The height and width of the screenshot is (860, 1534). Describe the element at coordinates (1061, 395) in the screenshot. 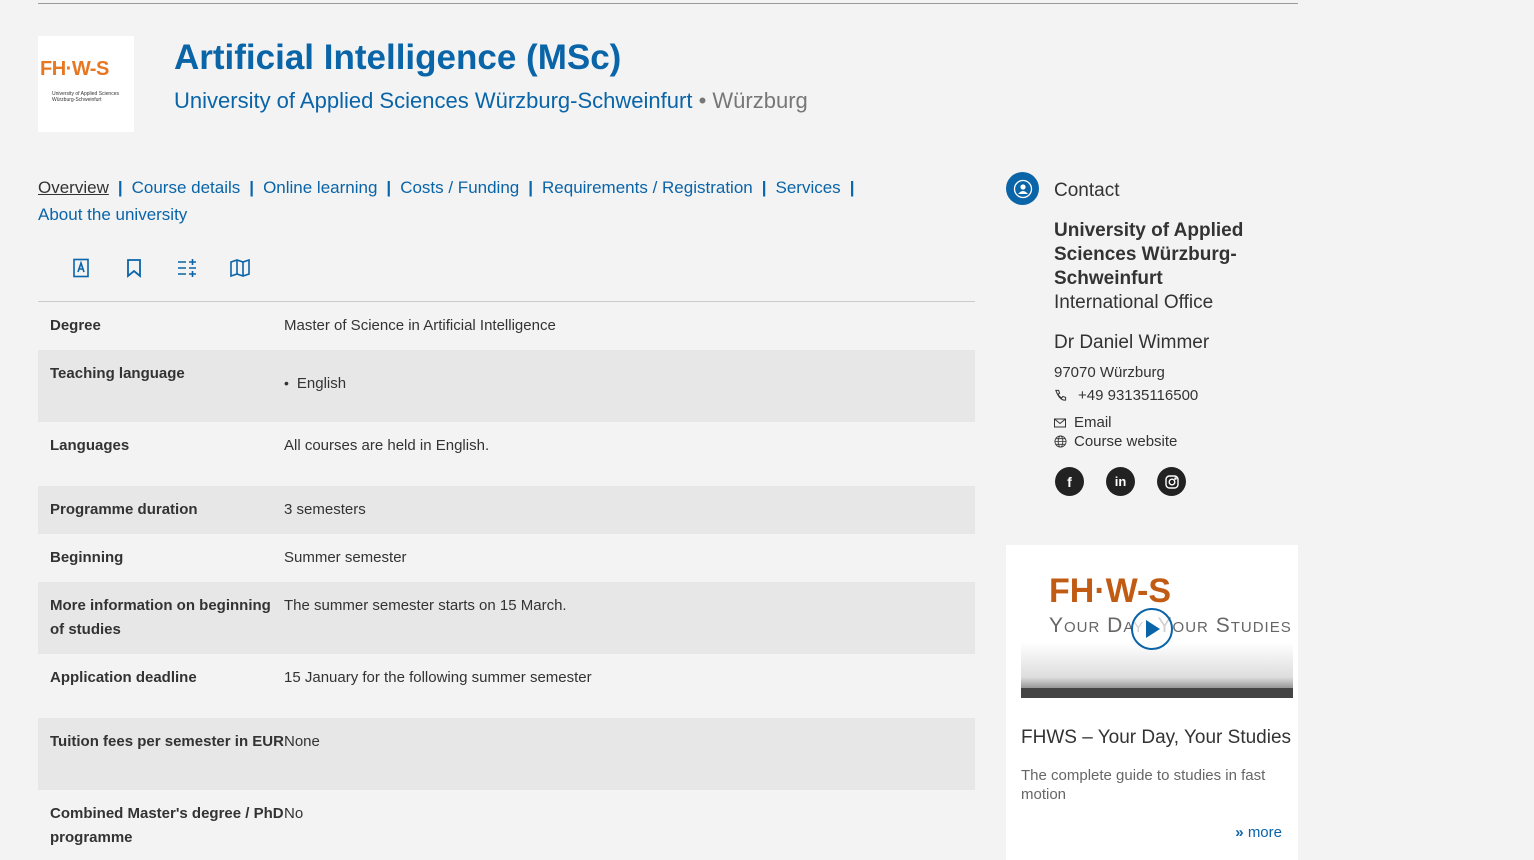

I see `phone-icon` at that location.